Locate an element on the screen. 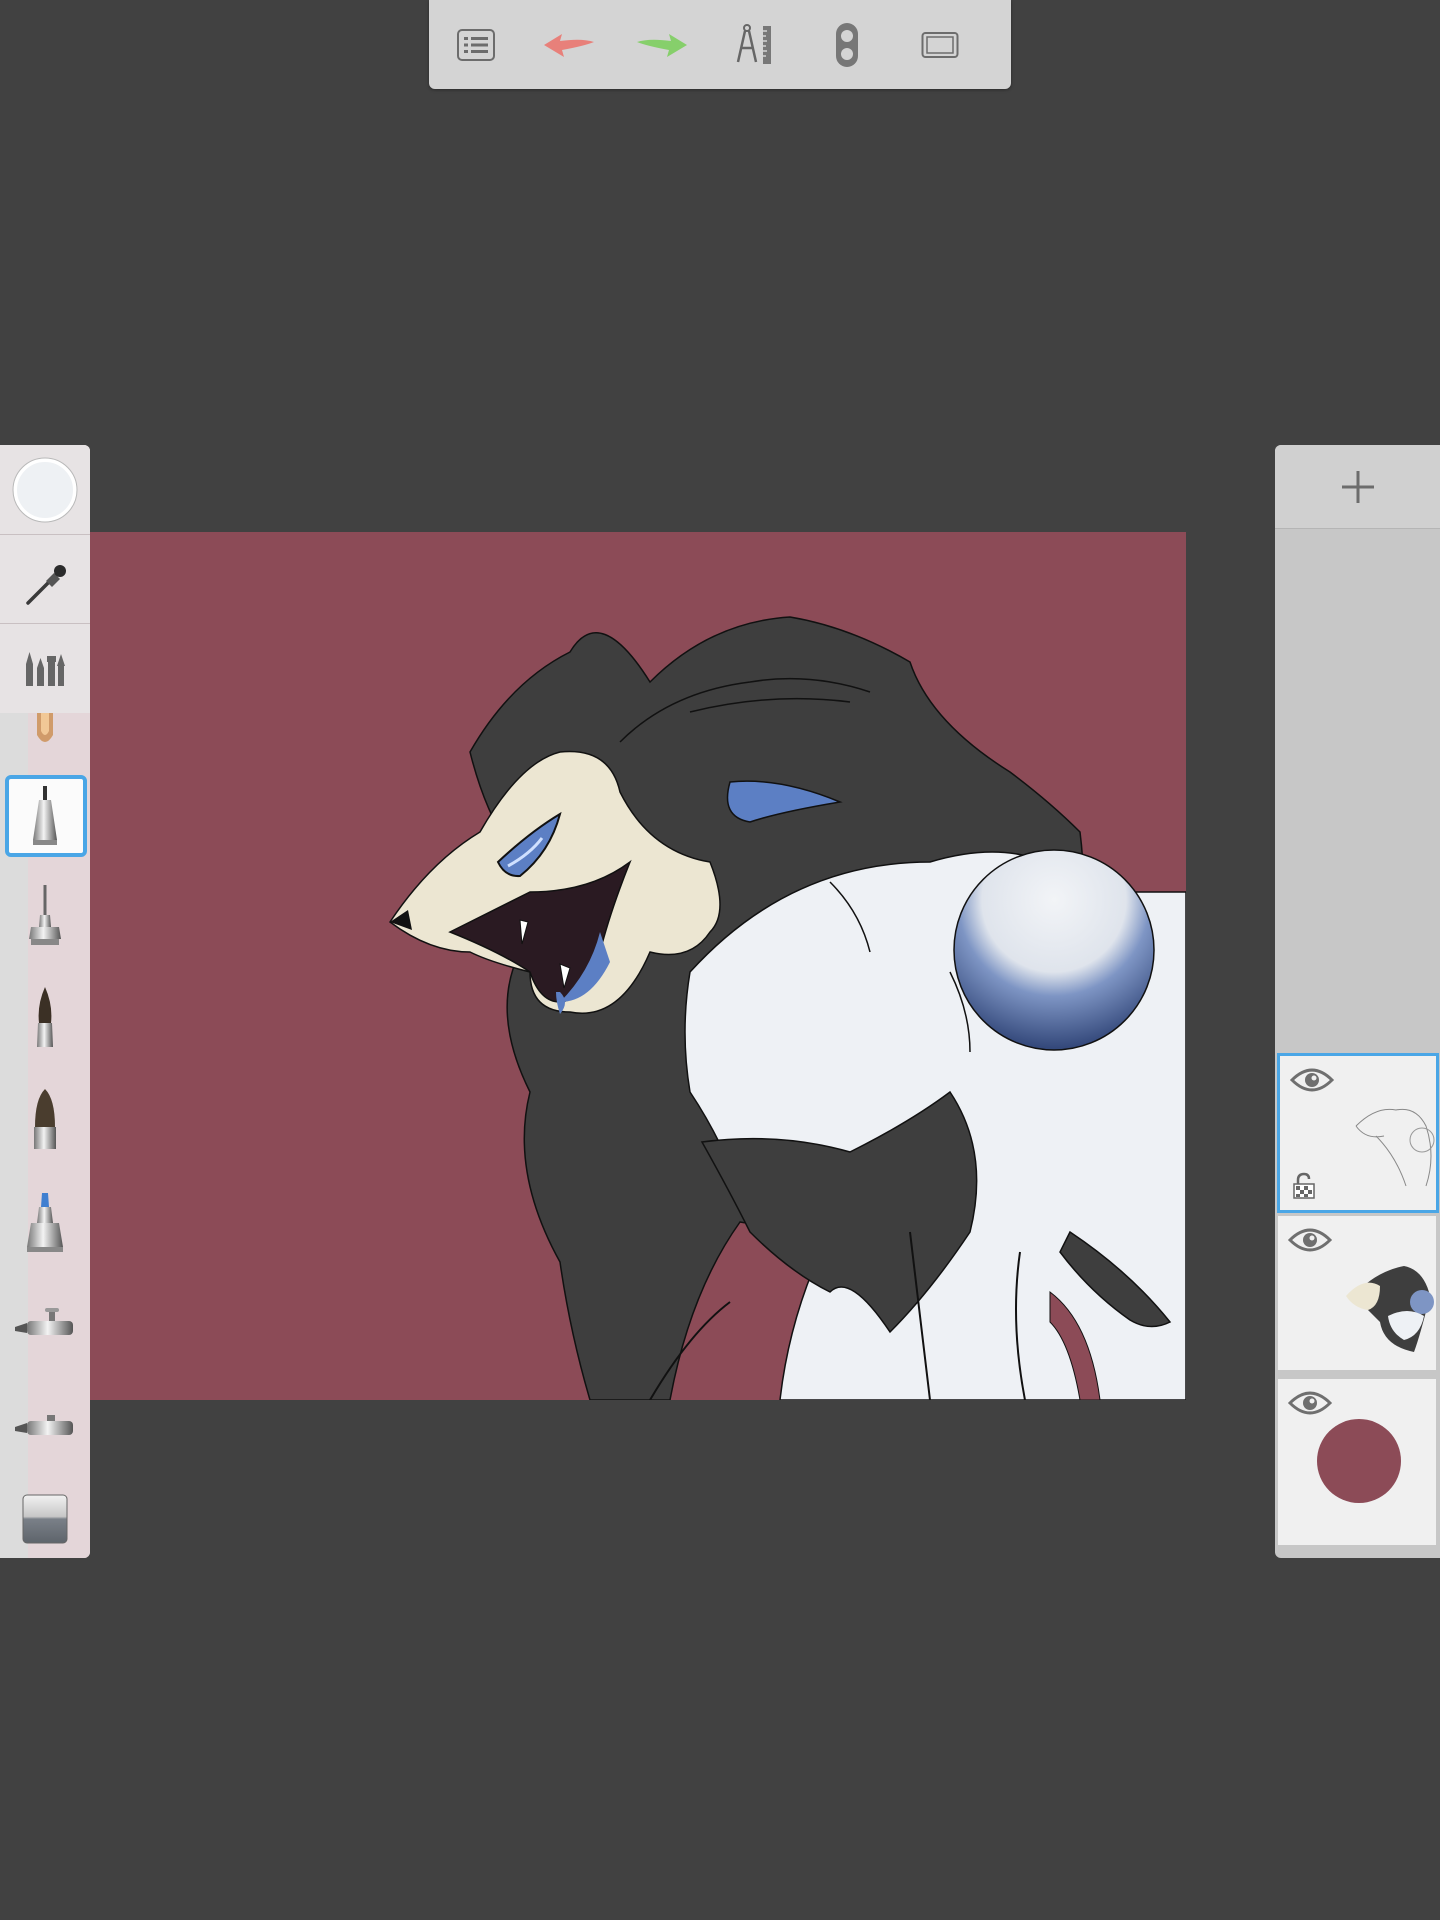  lock-icon is located at coordinates (1304, 1186).